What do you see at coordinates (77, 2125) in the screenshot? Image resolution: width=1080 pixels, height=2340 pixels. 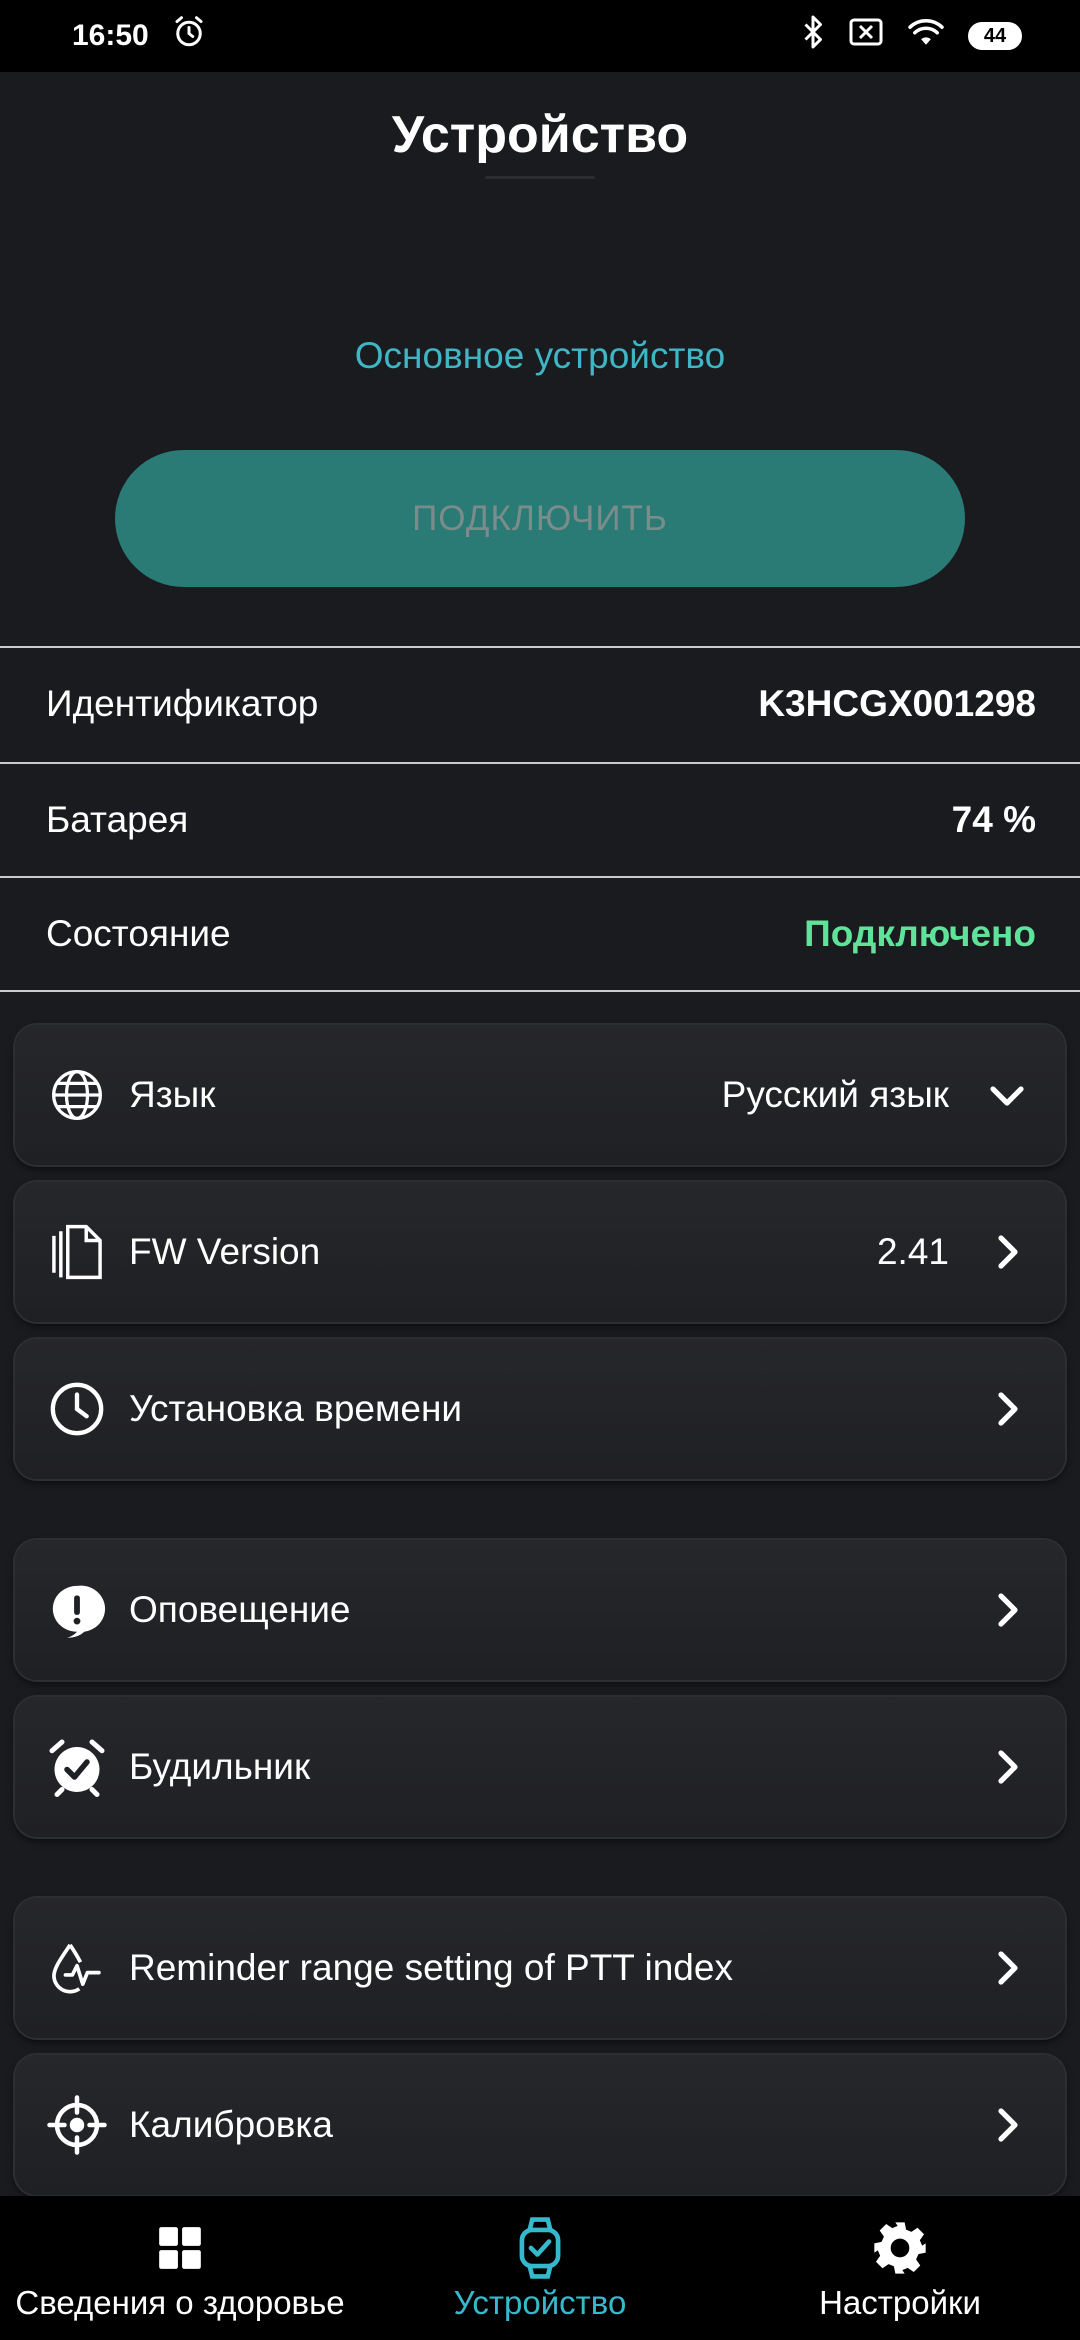 I see `crosshair-icon` at bounding box center [77, 2125].